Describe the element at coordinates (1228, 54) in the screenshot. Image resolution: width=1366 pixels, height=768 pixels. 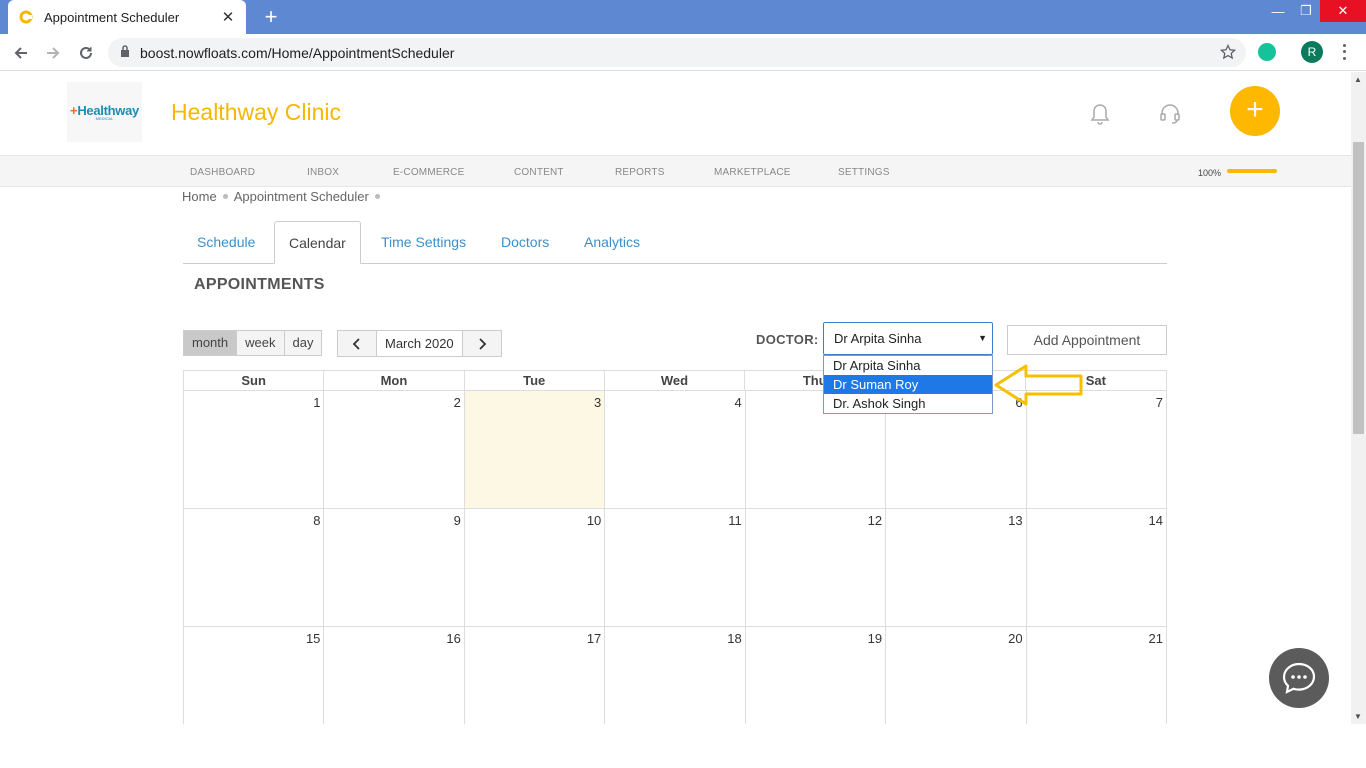
I see `bookmark-star-icon` at that location.